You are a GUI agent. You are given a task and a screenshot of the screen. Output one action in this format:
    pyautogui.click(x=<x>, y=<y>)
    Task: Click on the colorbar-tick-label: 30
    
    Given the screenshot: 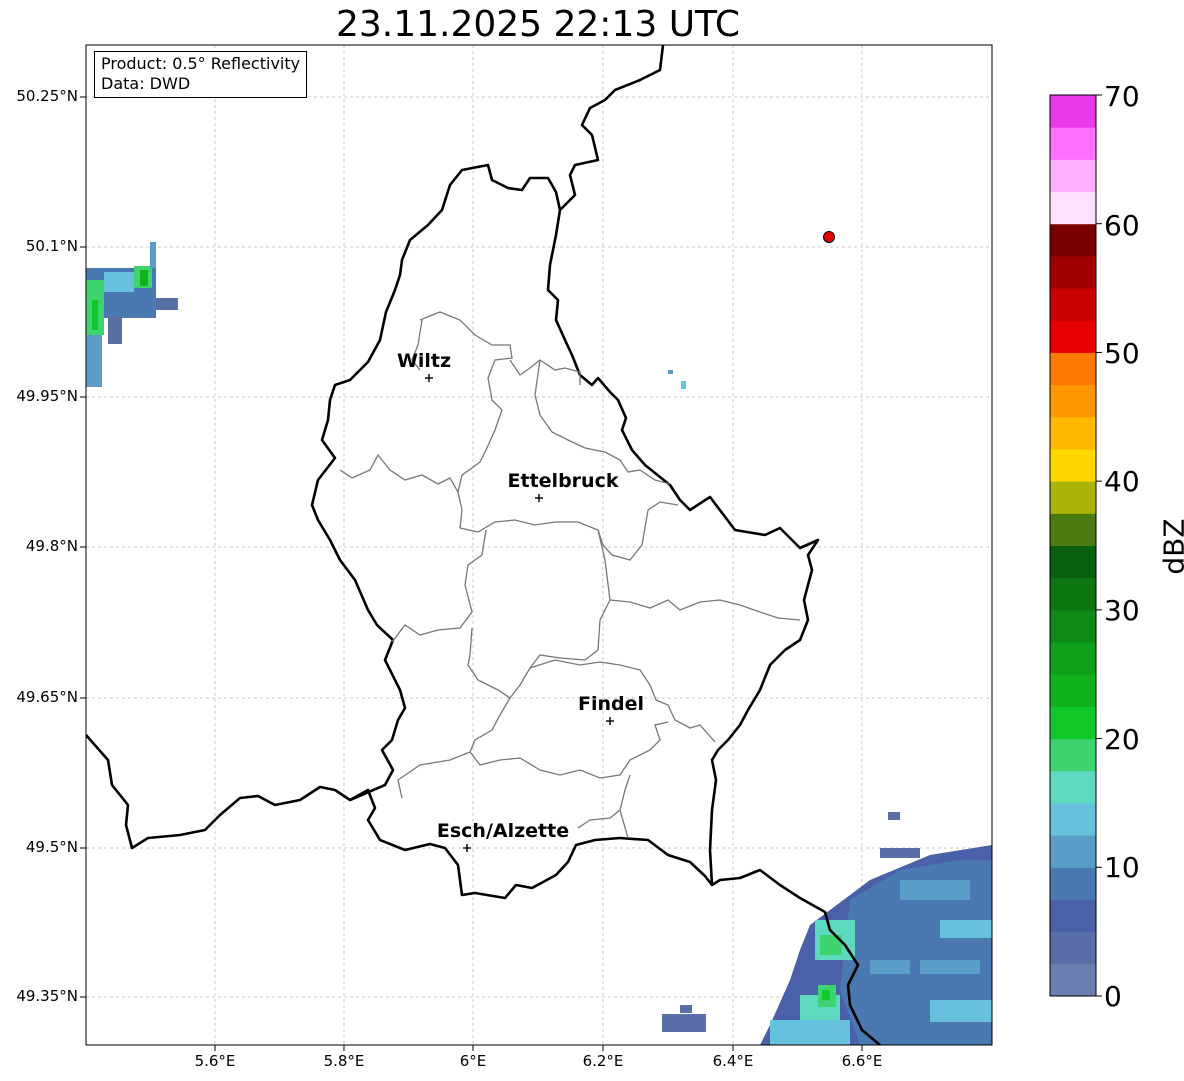 What is the action you would take?
    pyautogui.click(x=1122, y=610)
    